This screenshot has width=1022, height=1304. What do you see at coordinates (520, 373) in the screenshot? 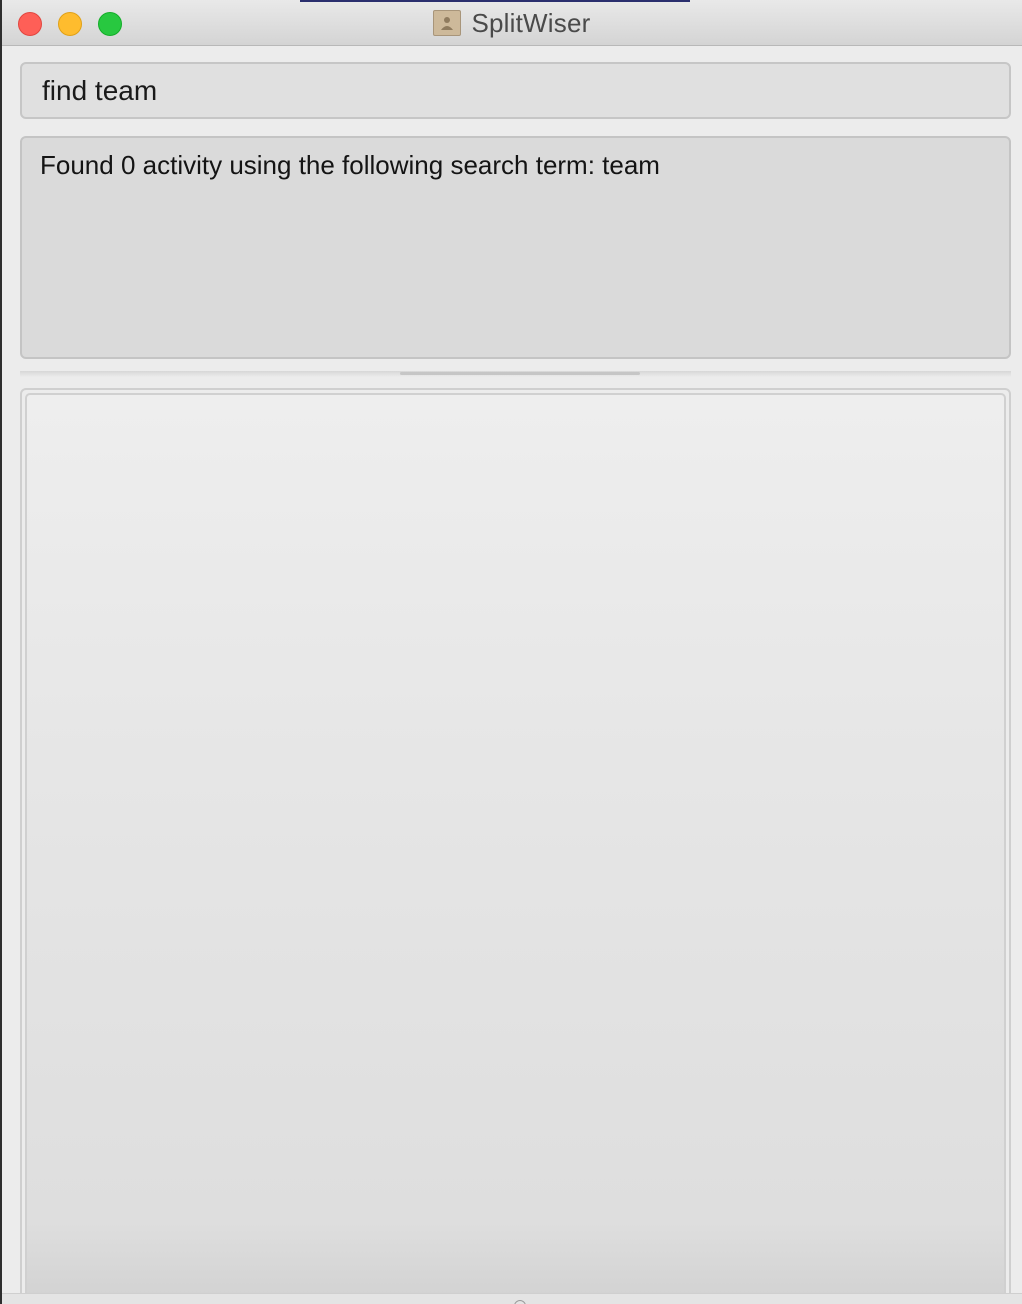
I see `divider-handle` at bounding box center [520, 373].